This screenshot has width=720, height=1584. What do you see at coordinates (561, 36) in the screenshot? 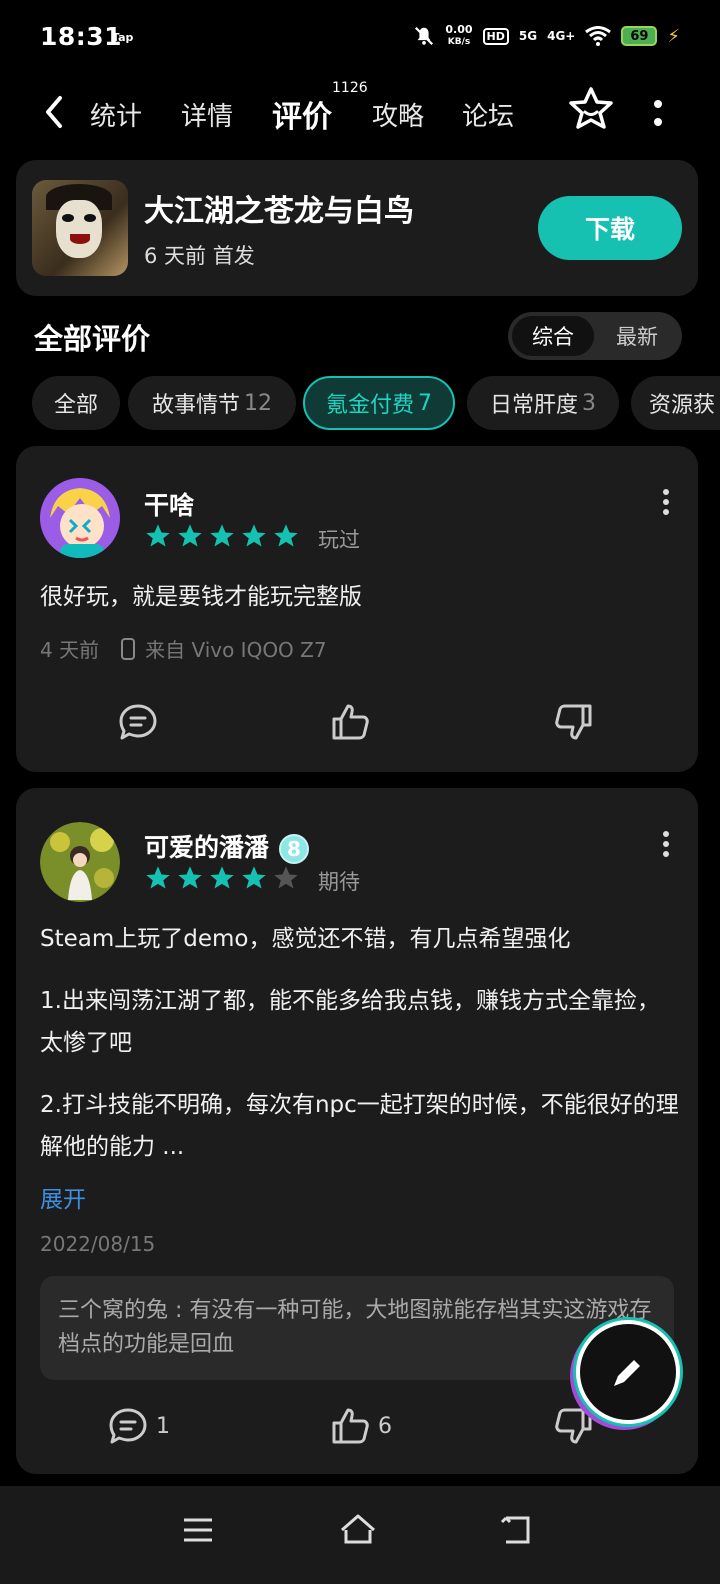
I see `signal-4g-icon: 4G+` at bounding box center [561, 36].